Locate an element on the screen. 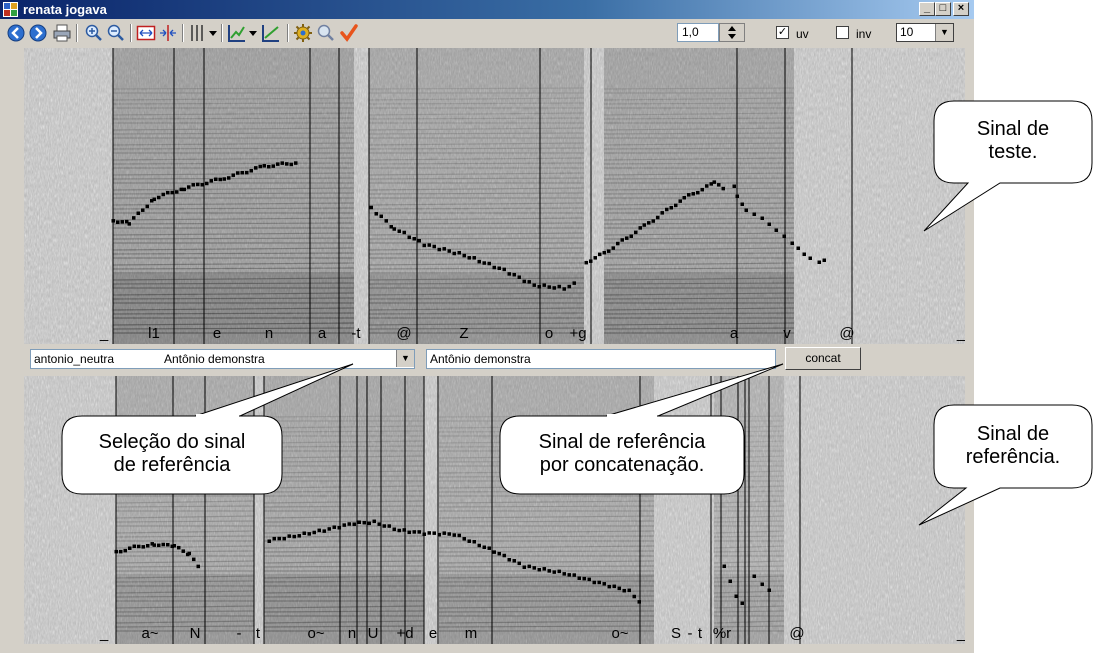 The image size is (1094, 653). phoneme-label: +d is located at coordinates (404, 633).